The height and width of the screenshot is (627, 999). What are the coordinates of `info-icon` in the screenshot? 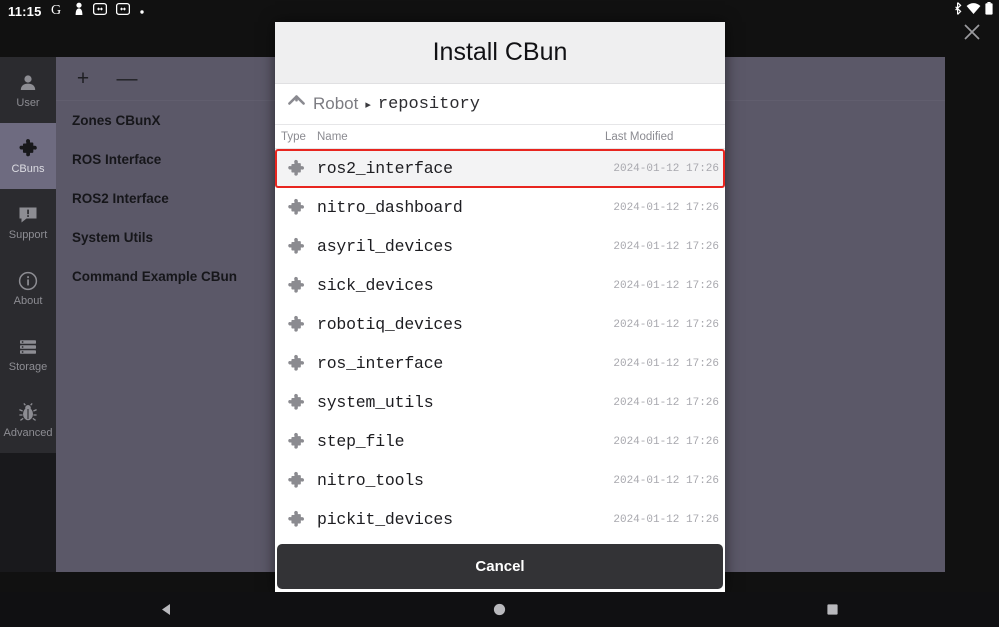 It's located at (28, 281).